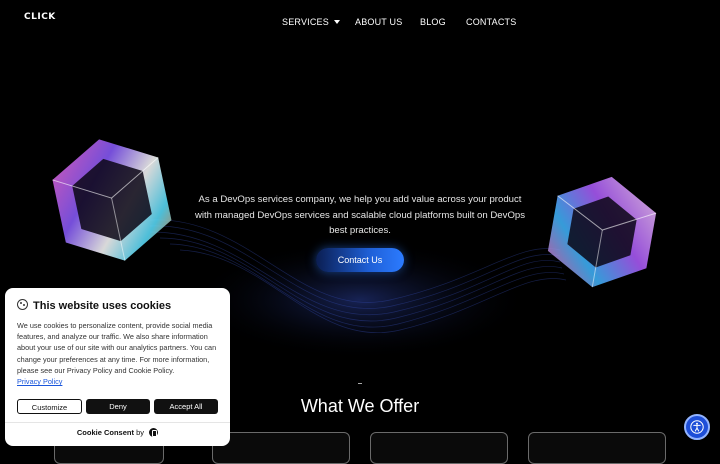  I want to click on nav-item-blog: BLOG, so click(433, 22).